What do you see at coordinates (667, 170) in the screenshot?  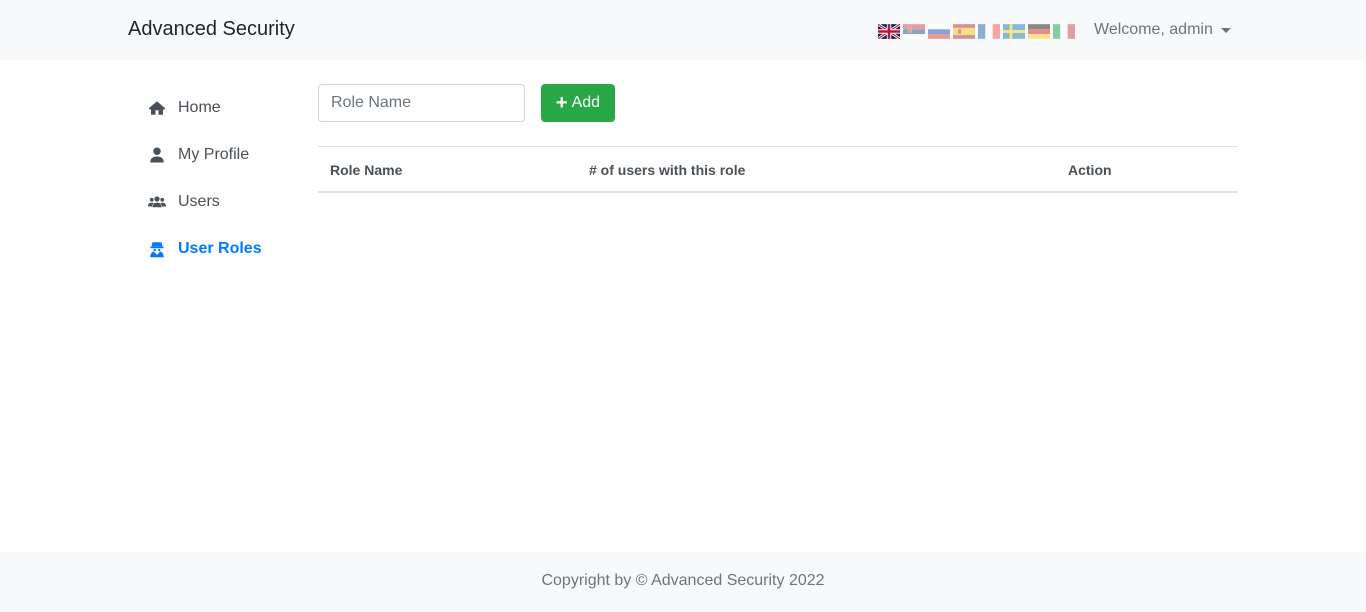 I see `column-header-user-count: # of users with this role` at bounding box center [667, 170].